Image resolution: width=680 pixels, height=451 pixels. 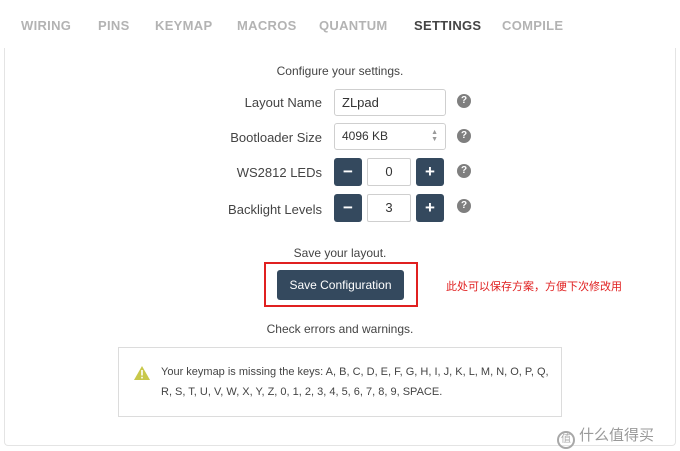 What do you see at coordinates (464, 136) in the screenshot?
I see `bootloader-help-icon: ?` at bounding box center [464, 136].